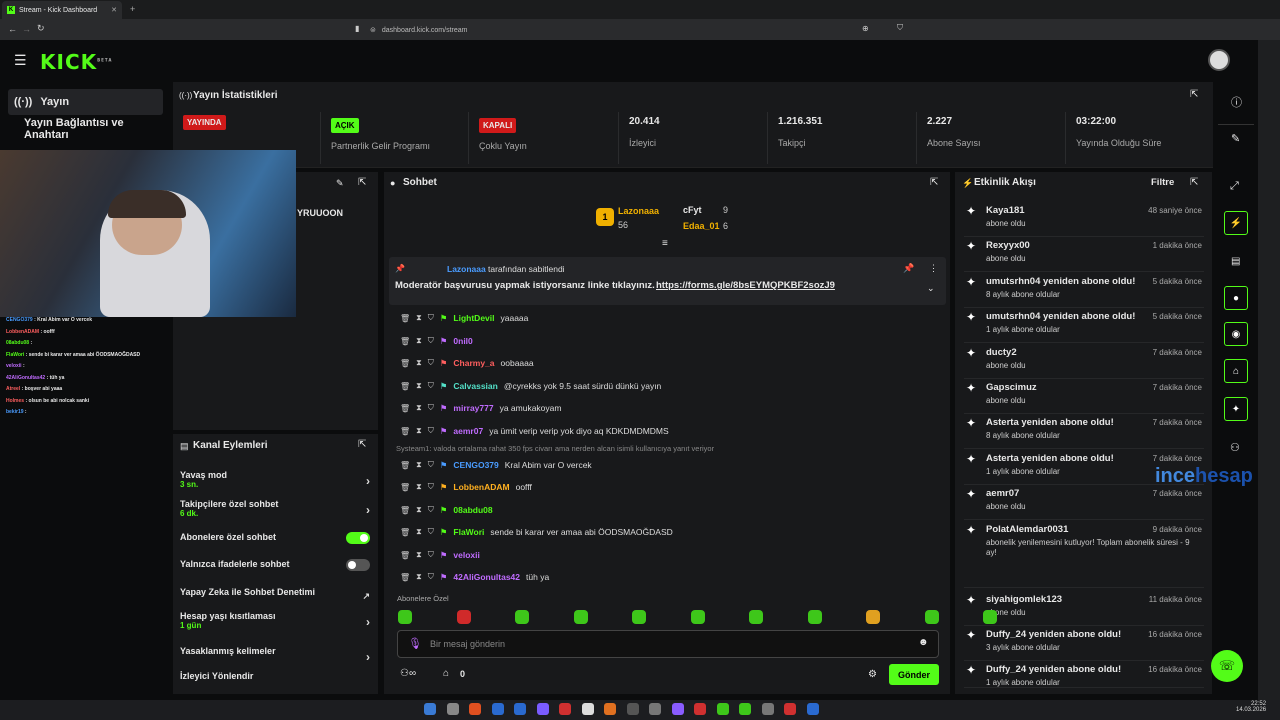 The width and height of the screenshot is (1280, 720). I want to click on ai-moderation-row: Yapay Zeka ile Sohbet Denetimi ↗, so click(275, 594).